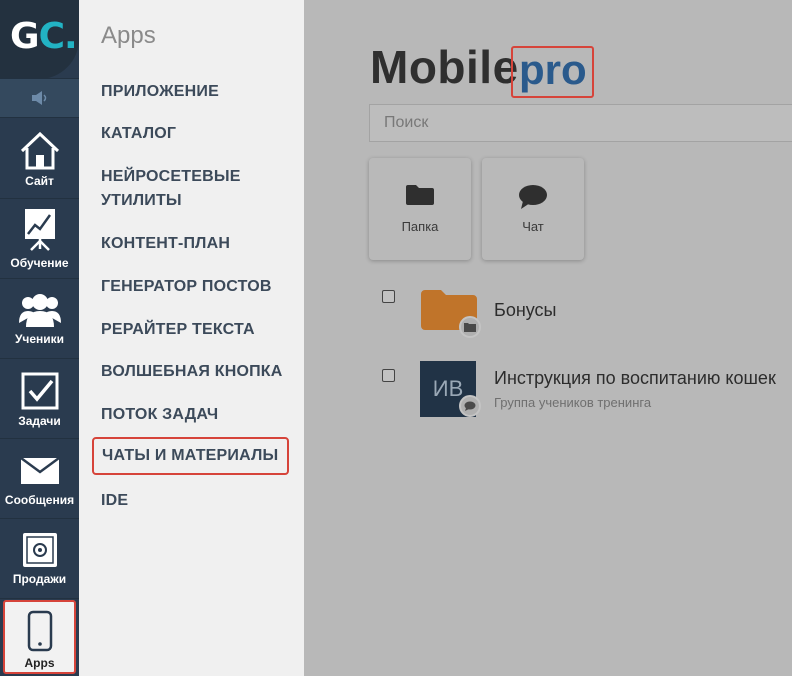  I want to click on rail-item-label: Ученики, so click(39, 339).